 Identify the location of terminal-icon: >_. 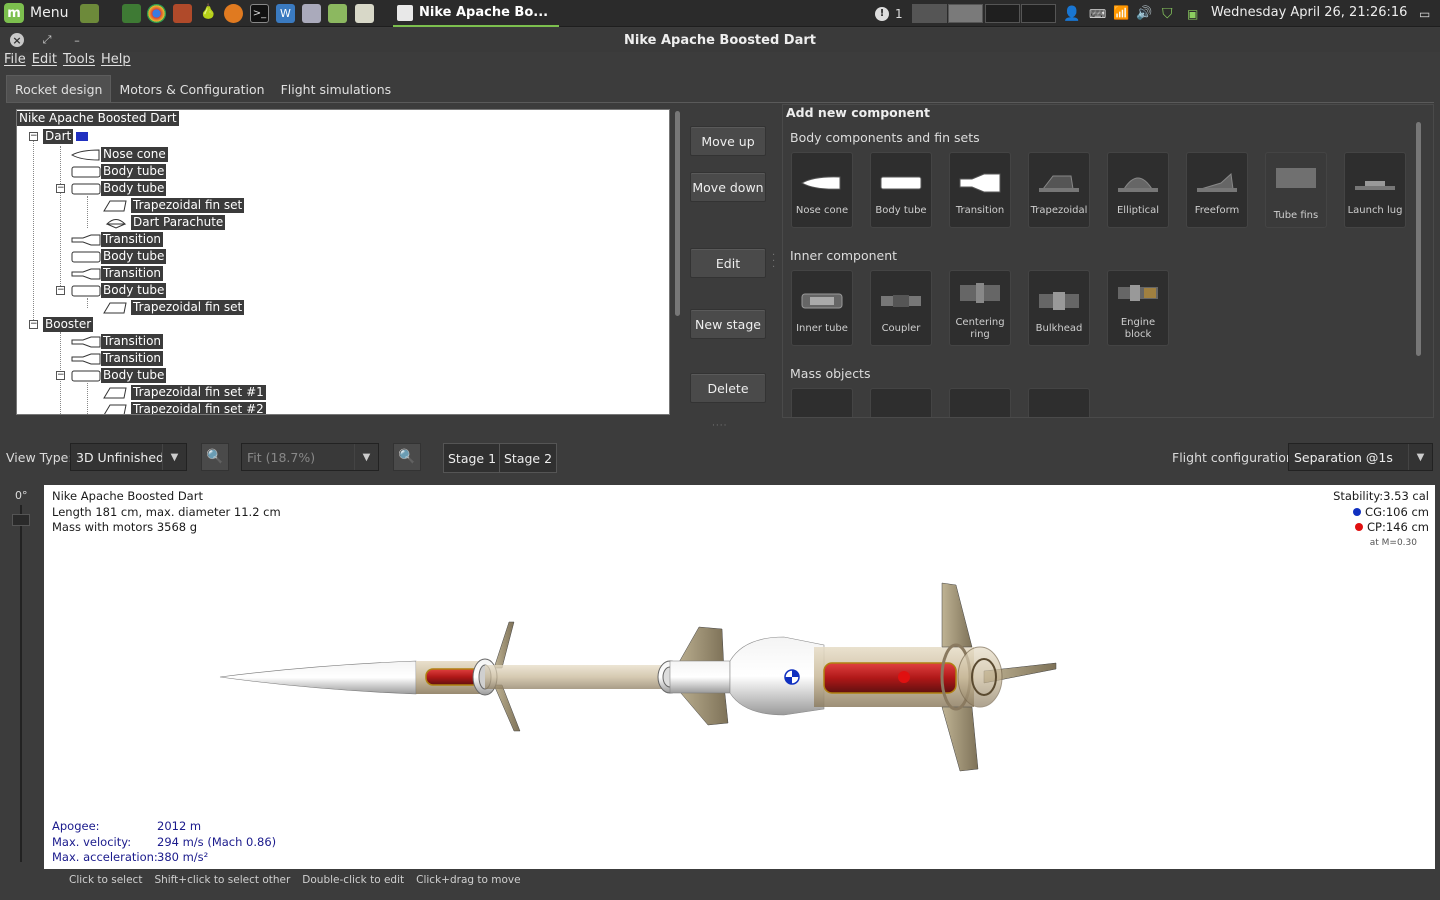
(259, 13).